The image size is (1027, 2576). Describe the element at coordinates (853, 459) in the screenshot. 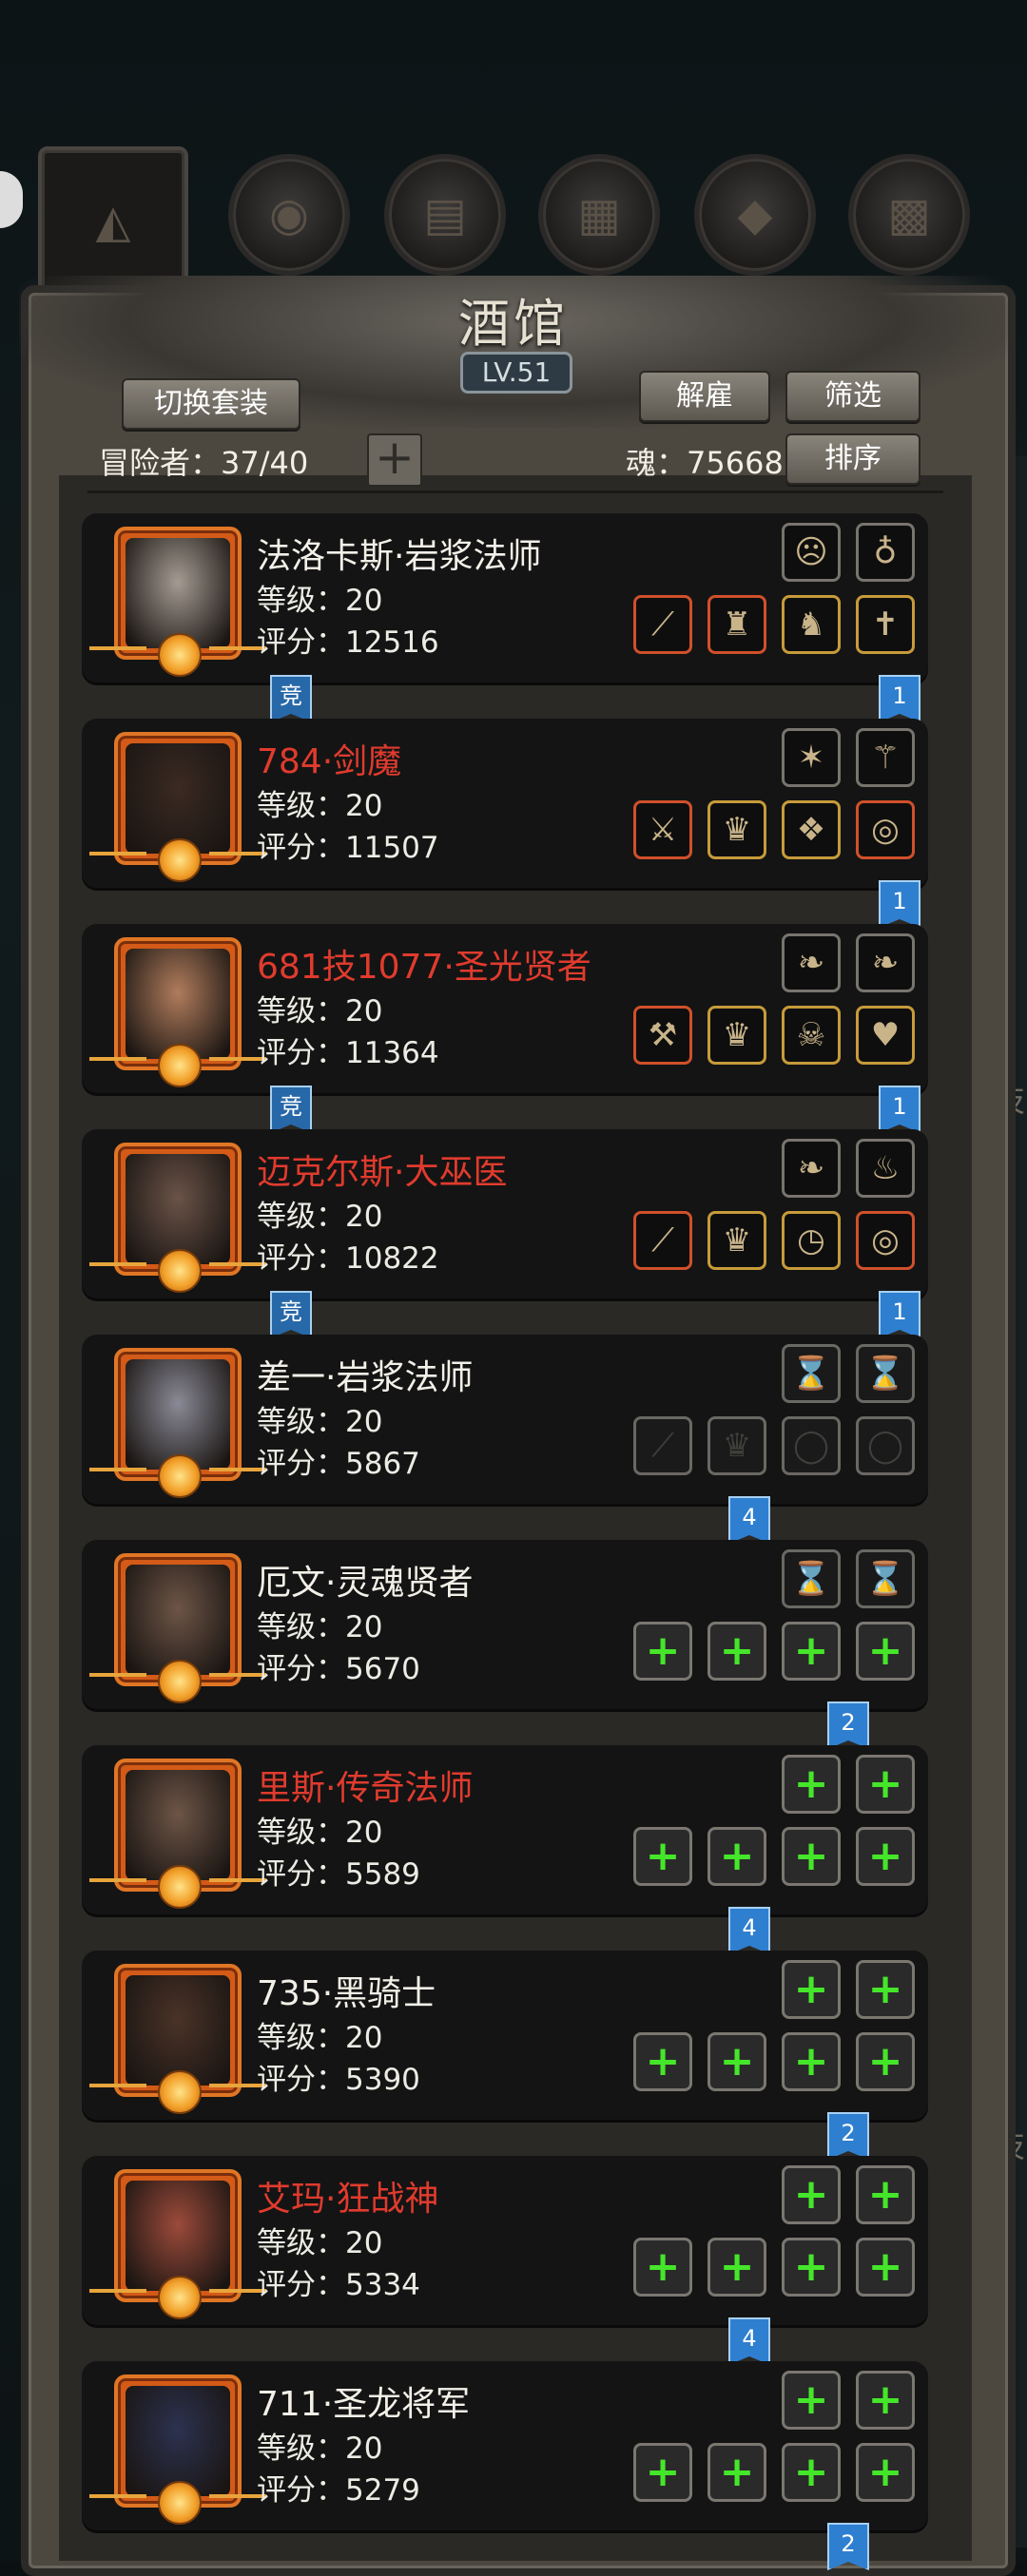

I see `sort-button: 排序` at that location.